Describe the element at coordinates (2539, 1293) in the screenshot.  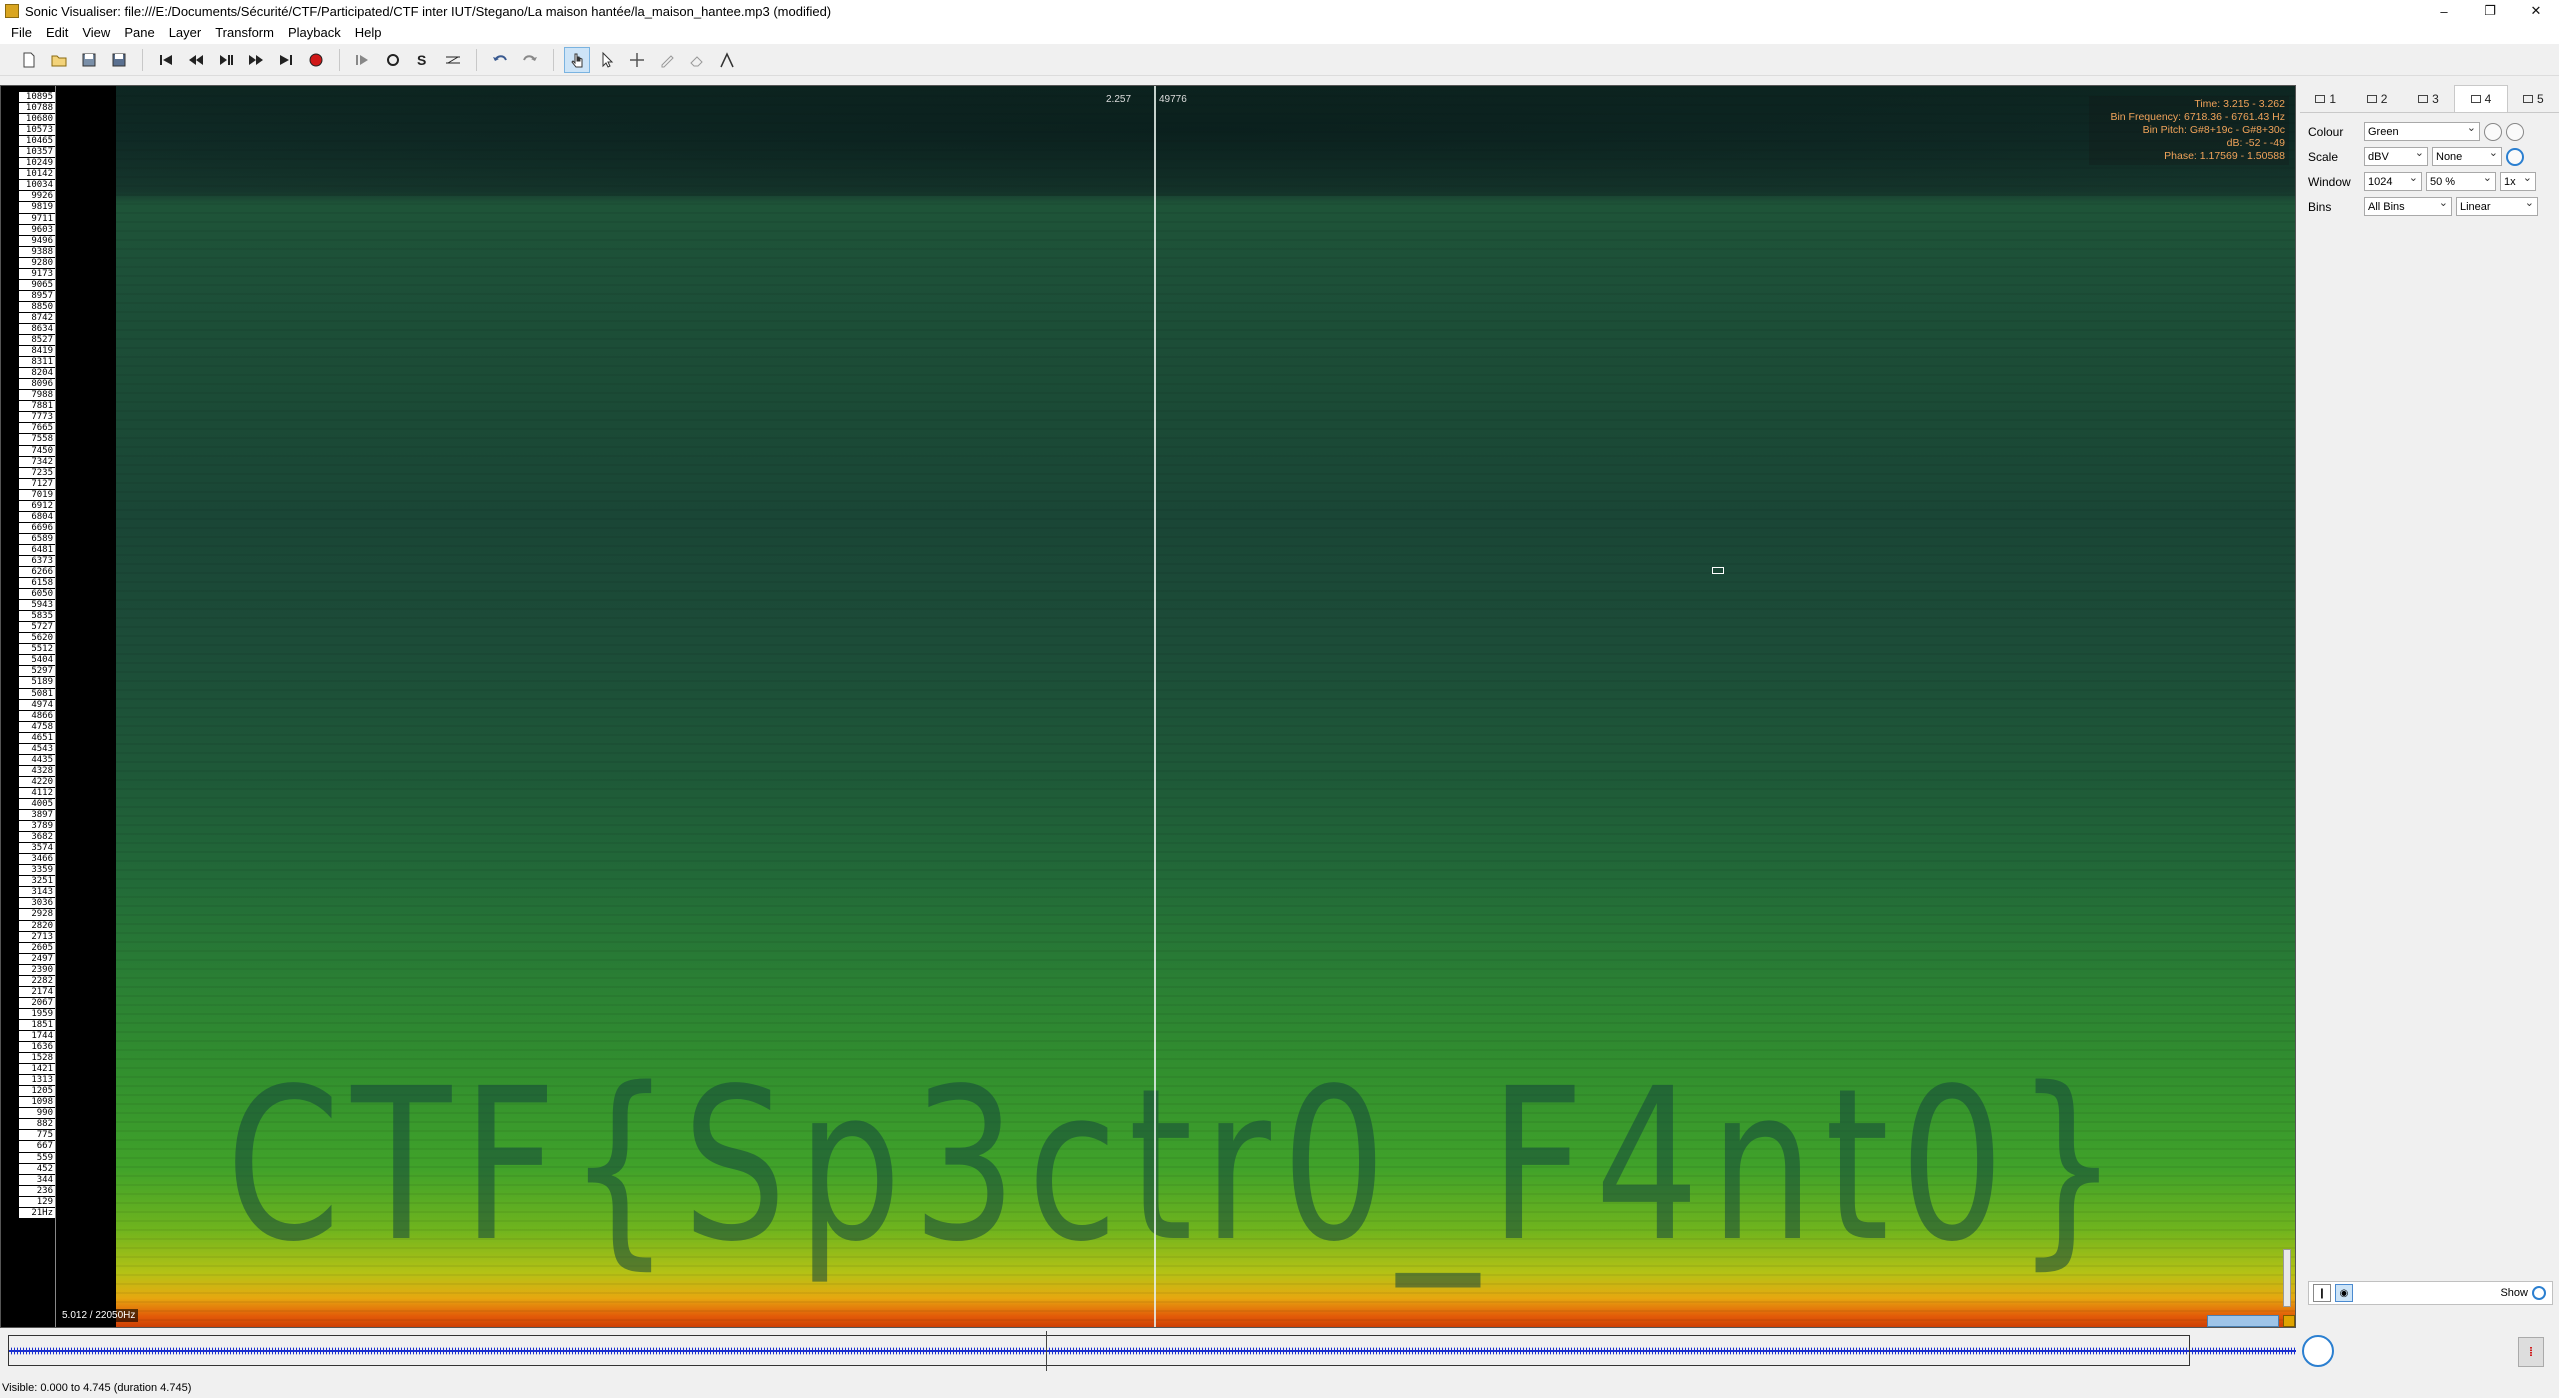
I see `show-checkbox` at that location.